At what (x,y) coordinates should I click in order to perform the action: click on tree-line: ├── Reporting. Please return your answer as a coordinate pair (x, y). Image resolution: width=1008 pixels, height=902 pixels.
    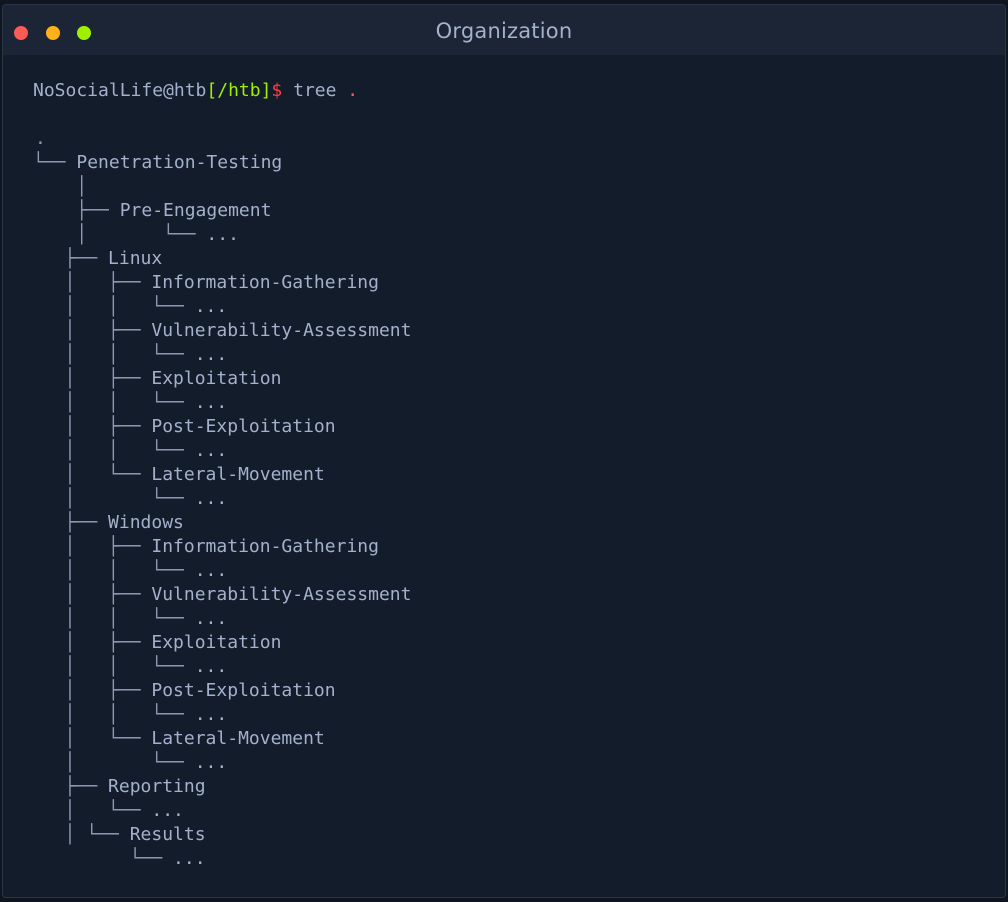
    Looking at the image, I should click on (124, 787).